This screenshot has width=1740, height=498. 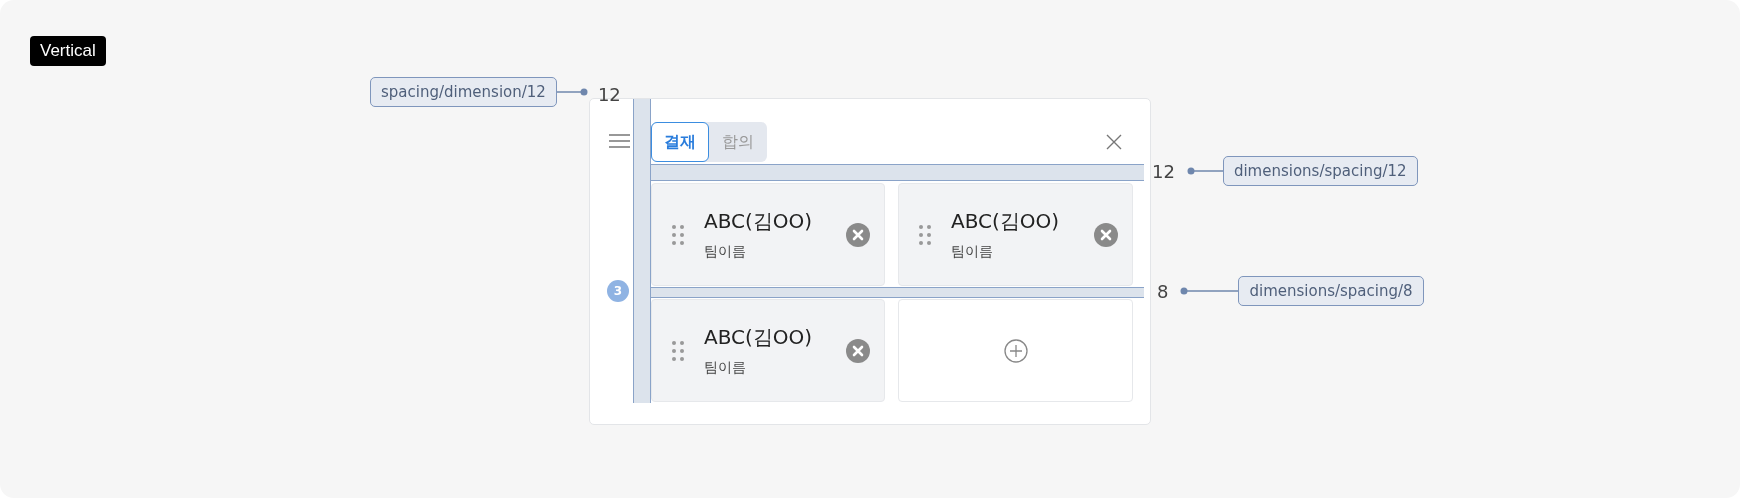 I want to click on count-badge: 3, so click(x=618, y=291).